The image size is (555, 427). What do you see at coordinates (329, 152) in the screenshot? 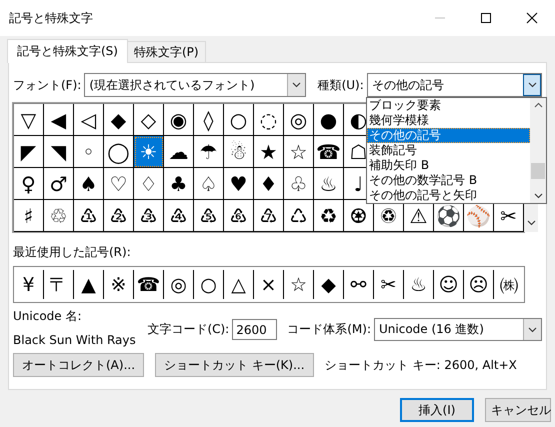
I see `symbol-cell: ☎` at bounding box center [329, 152].